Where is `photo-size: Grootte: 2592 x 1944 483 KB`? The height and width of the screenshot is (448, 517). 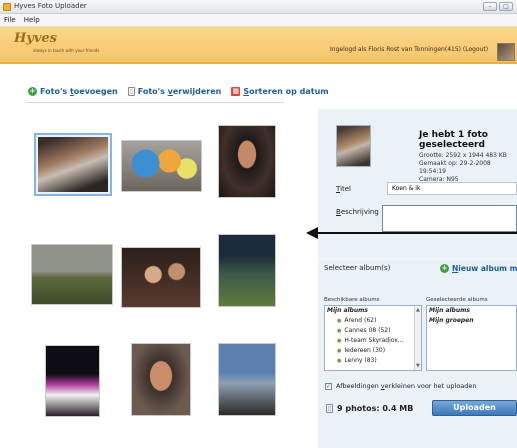 photo-size: Grootte: 2592 x 1944 483 KB is located at coordinates (463, 155).